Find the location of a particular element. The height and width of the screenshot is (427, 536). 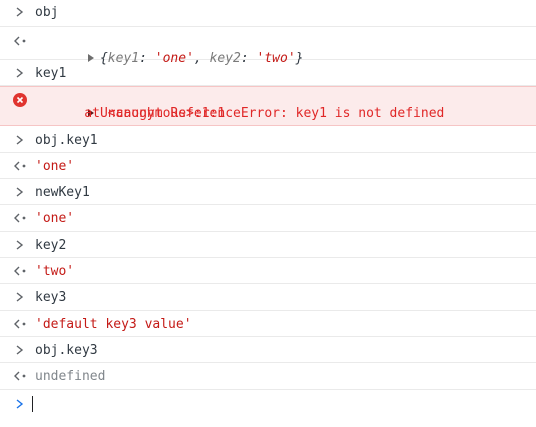

console-result-row: 'two' is located at coordinates (268, 271).